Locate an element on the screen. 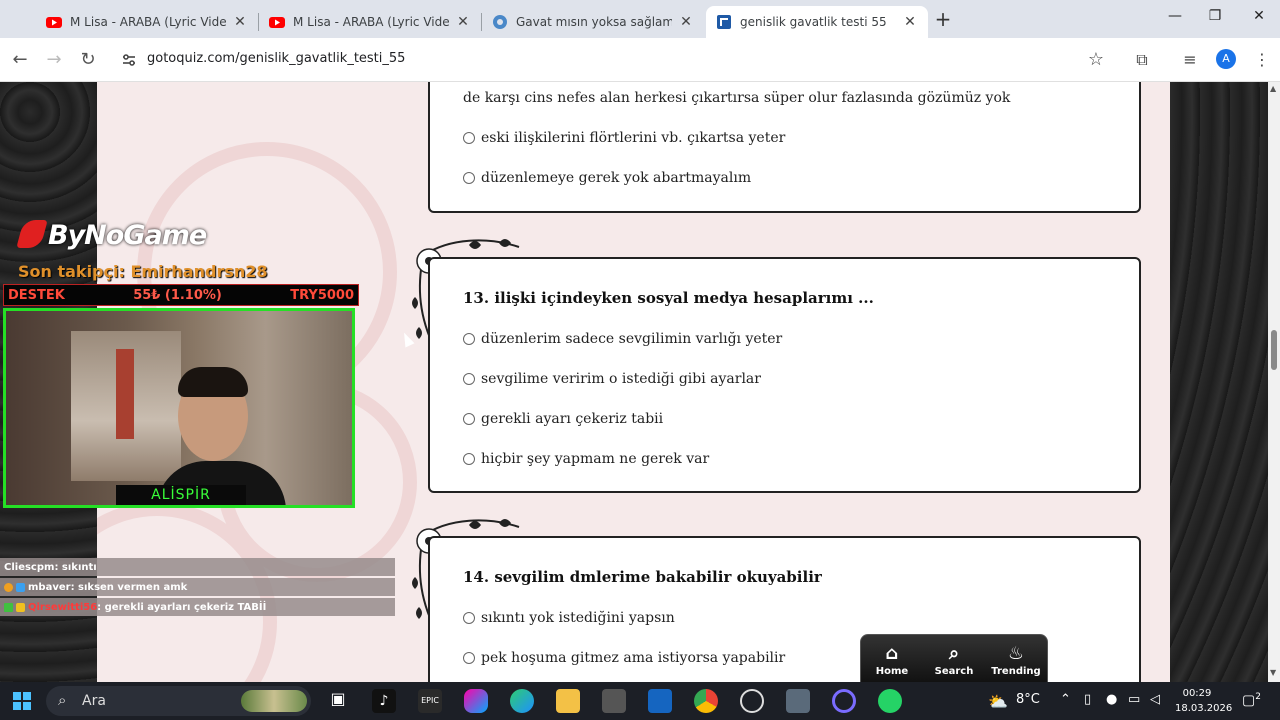 The width and height of the screenshot is (1280, 720). network-icon: ▭ is located at coordinates (1134, 699).